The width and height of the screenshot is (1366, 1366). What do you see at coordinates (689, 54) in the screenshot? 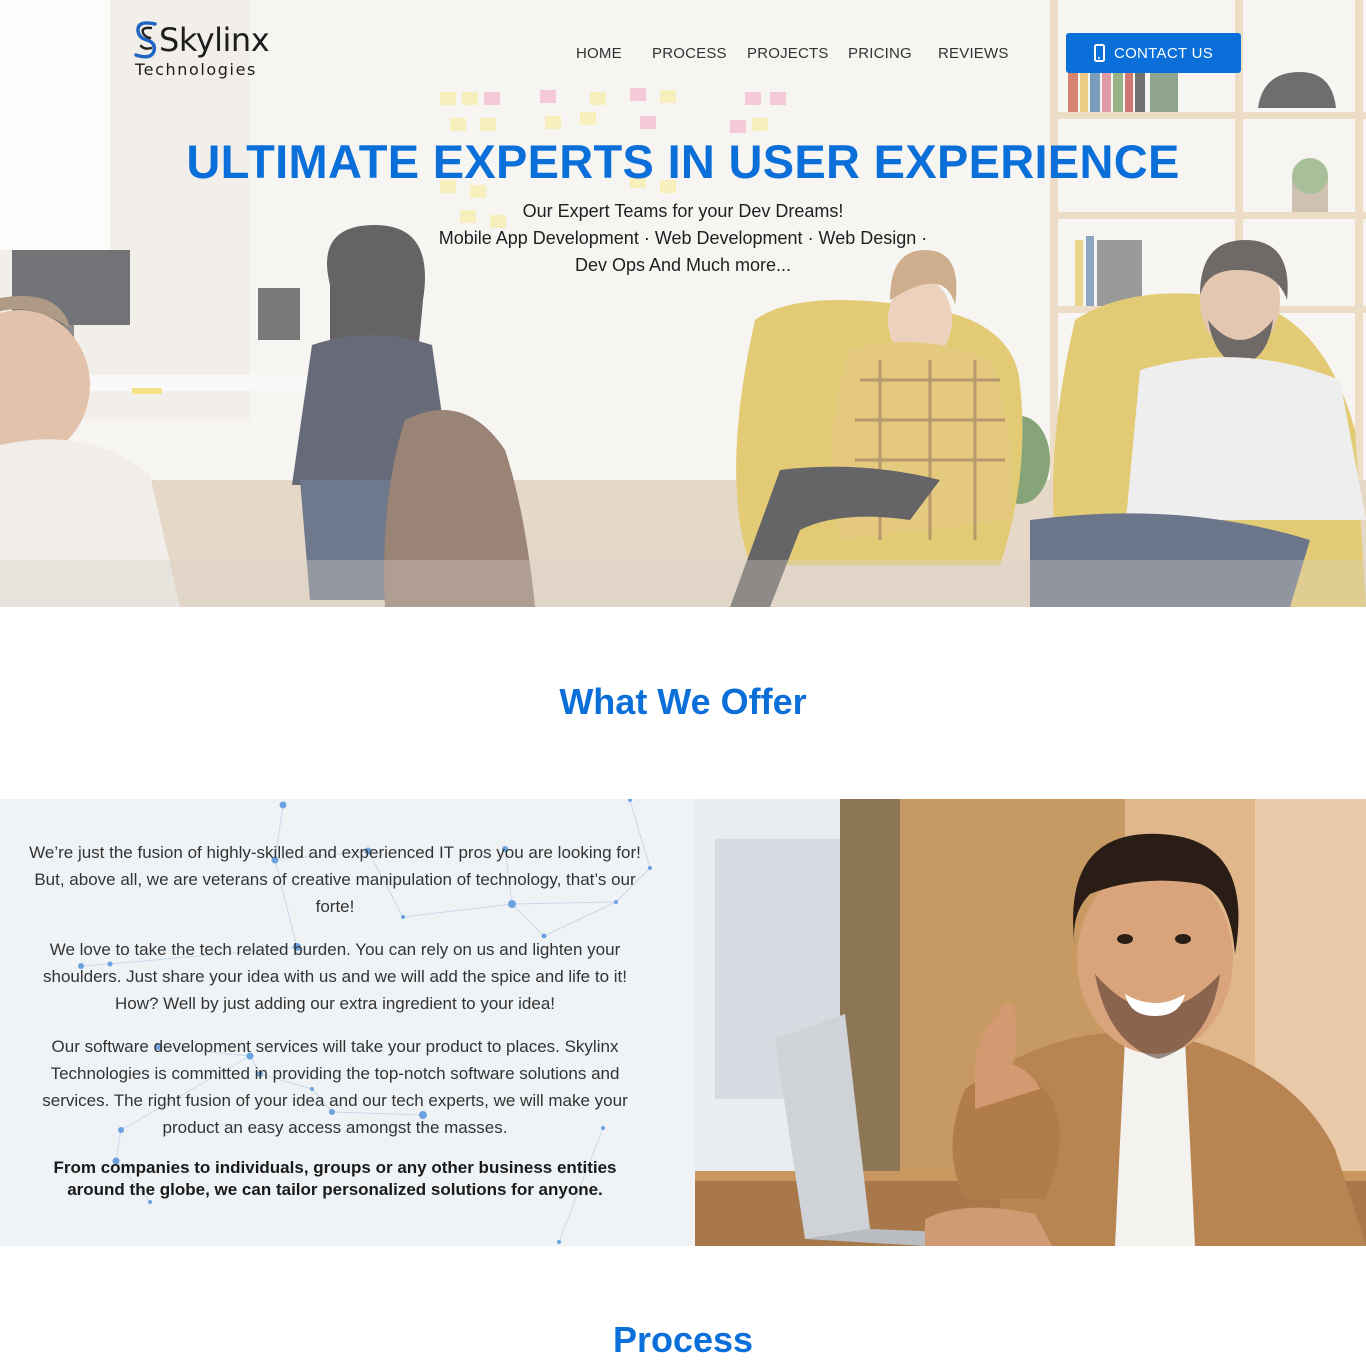
I see `nav-item-process: PROCESS` at bounding box center [689, 54].